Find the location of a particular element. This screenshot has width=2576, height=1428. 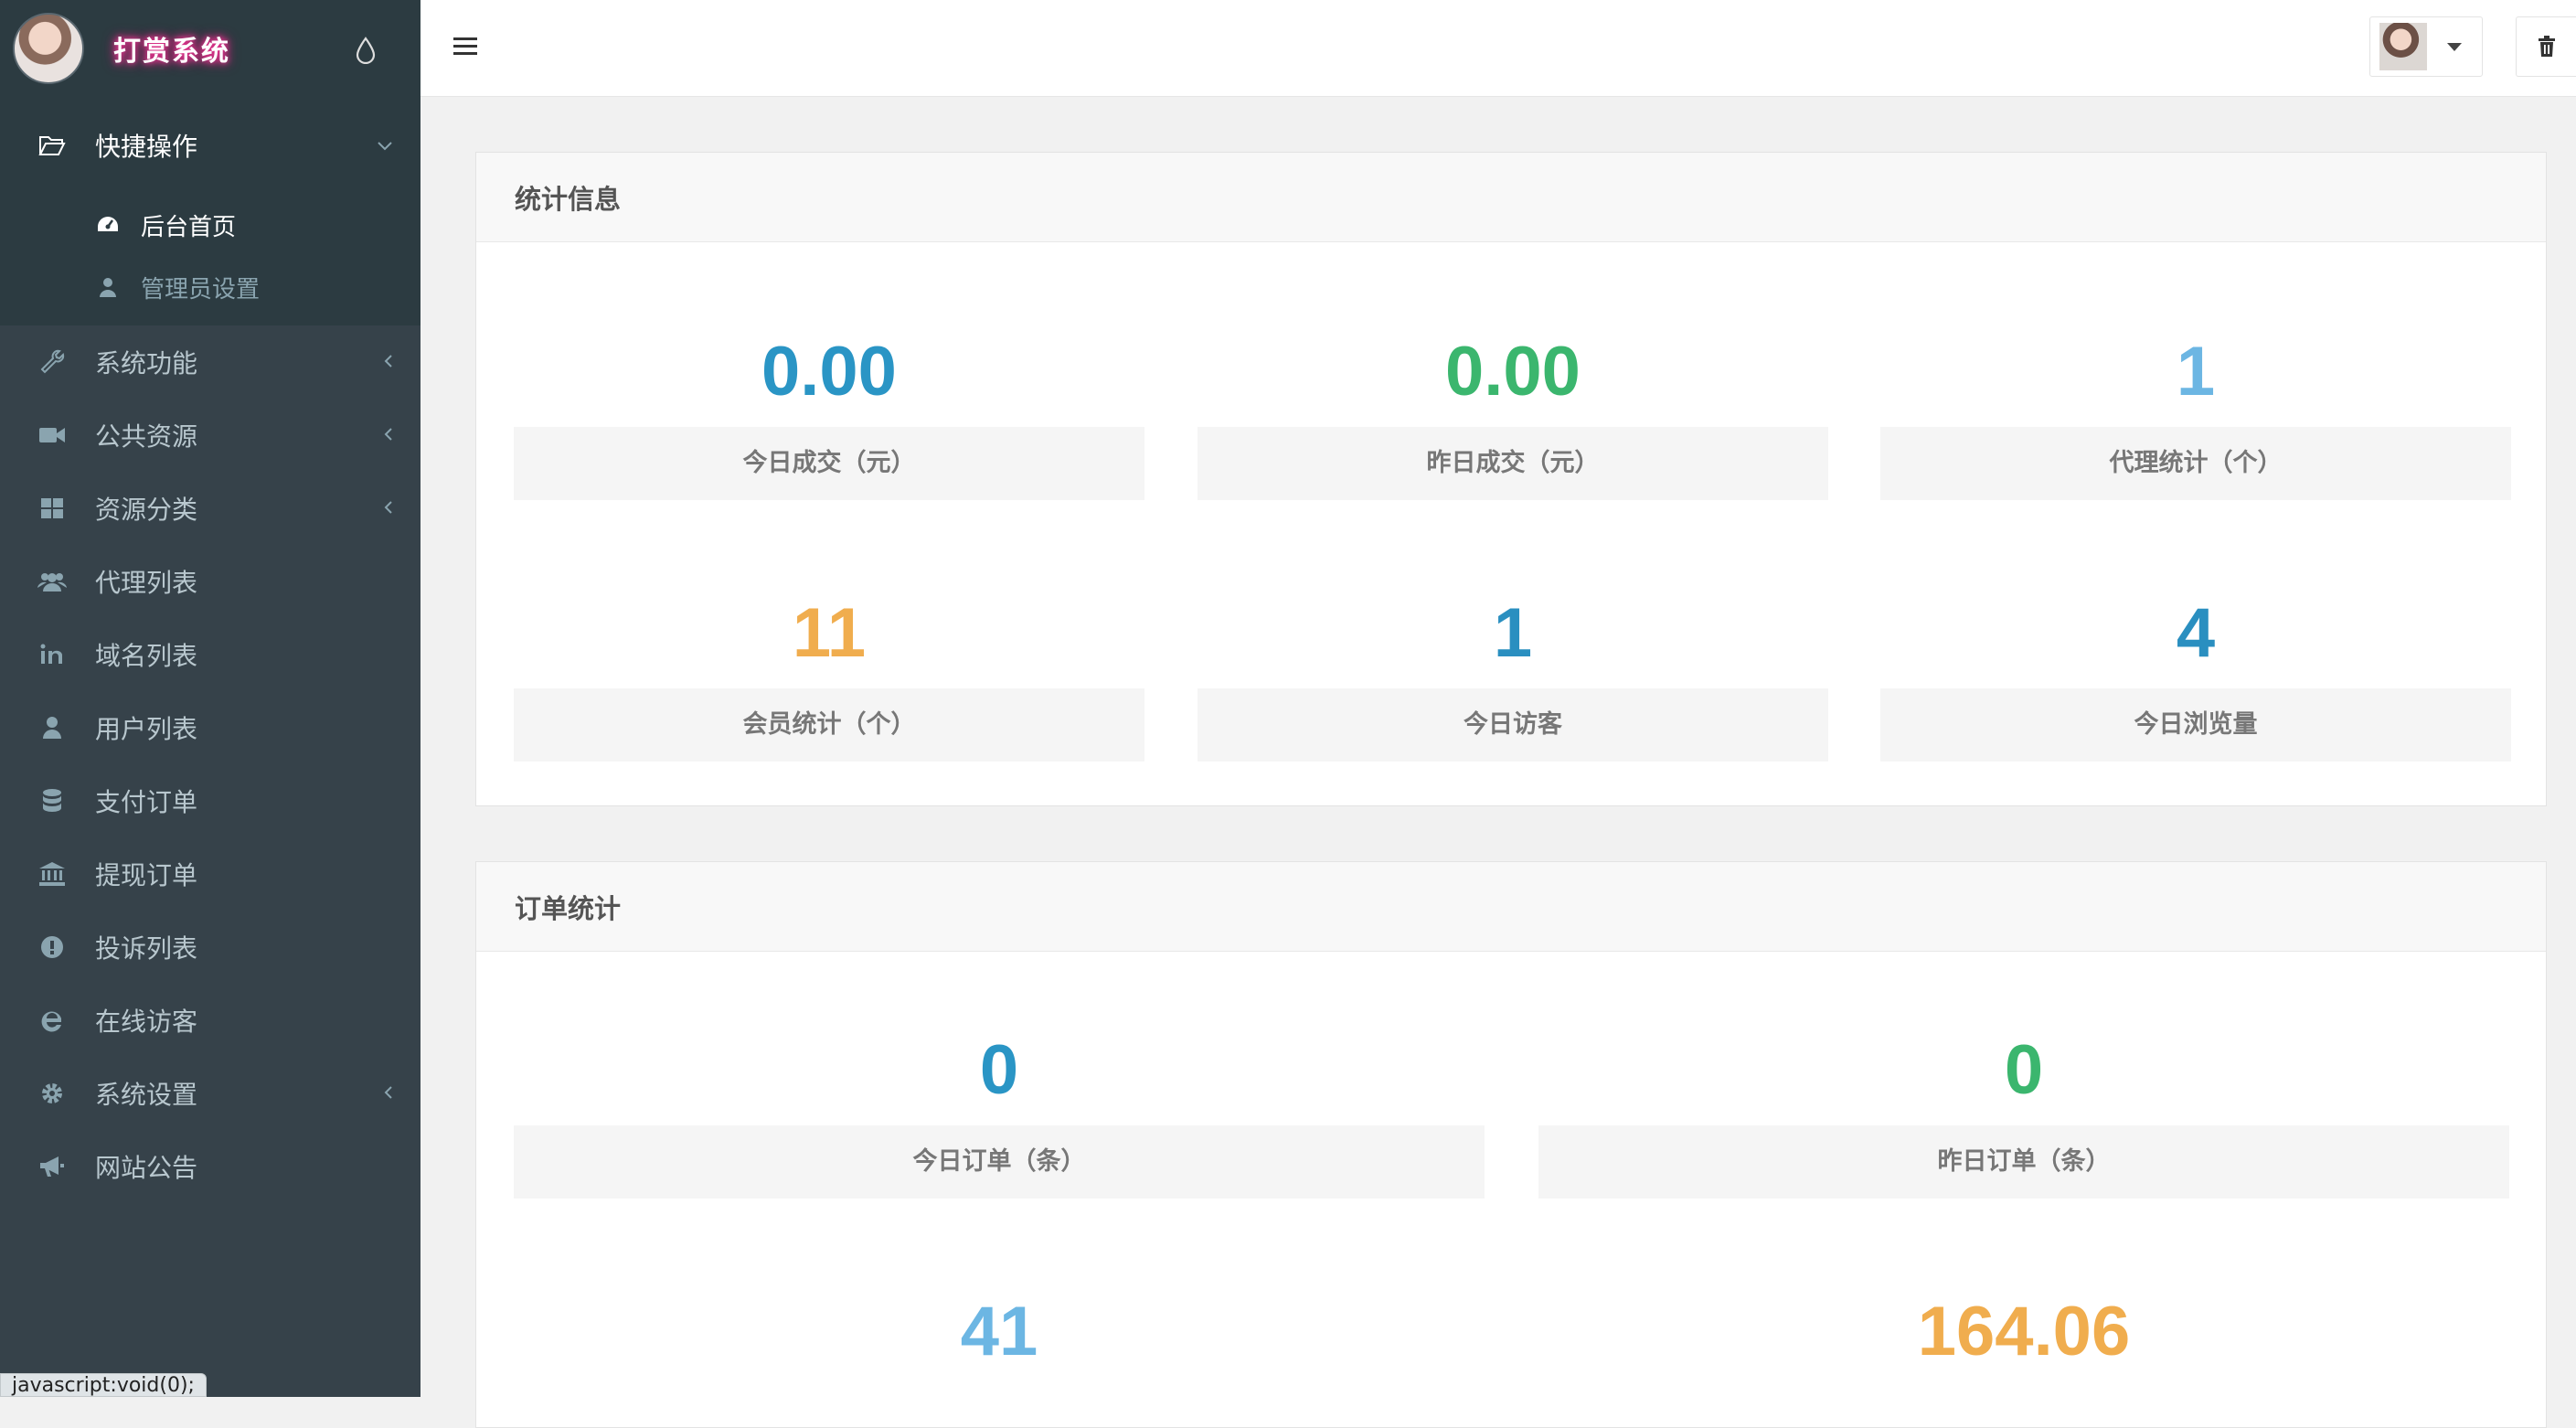

stat-yesterday-orders: 0 昨日订单（条） is located at coordinates (2024, 1107).